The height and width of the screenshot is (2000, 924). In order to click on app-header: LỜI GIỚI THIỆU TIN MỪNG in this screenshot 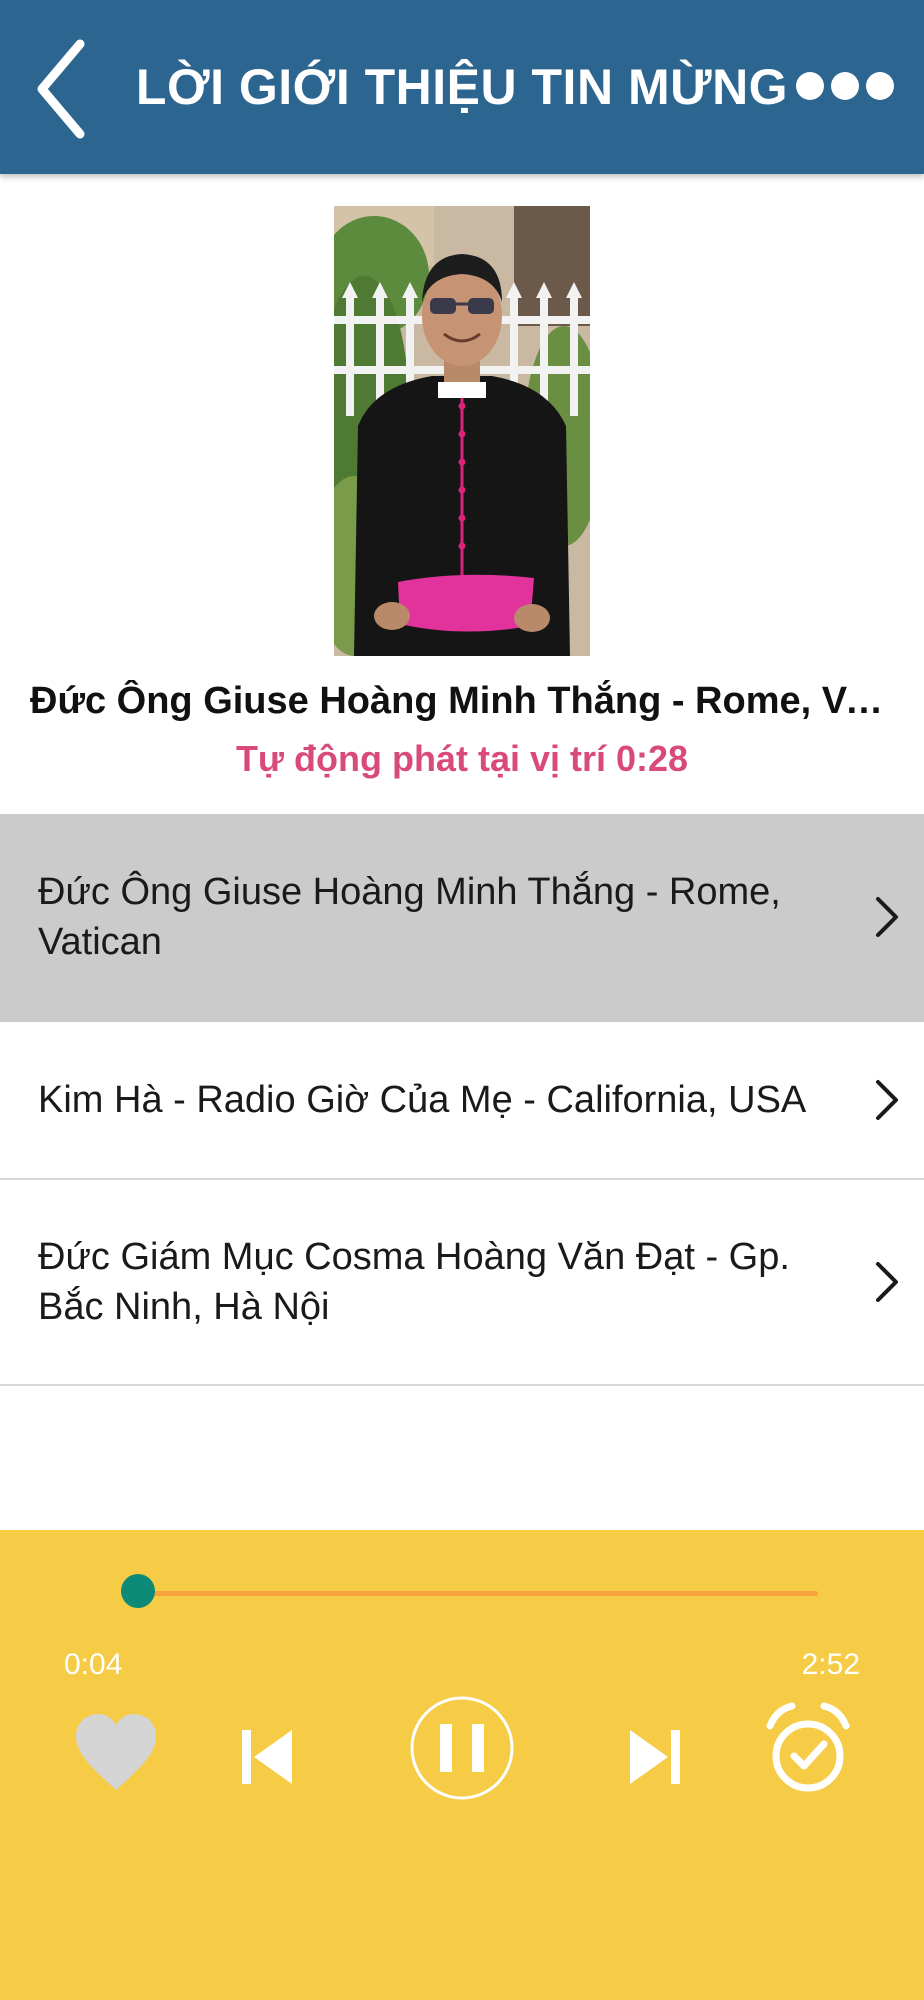, I will do `click(462, 87)`.